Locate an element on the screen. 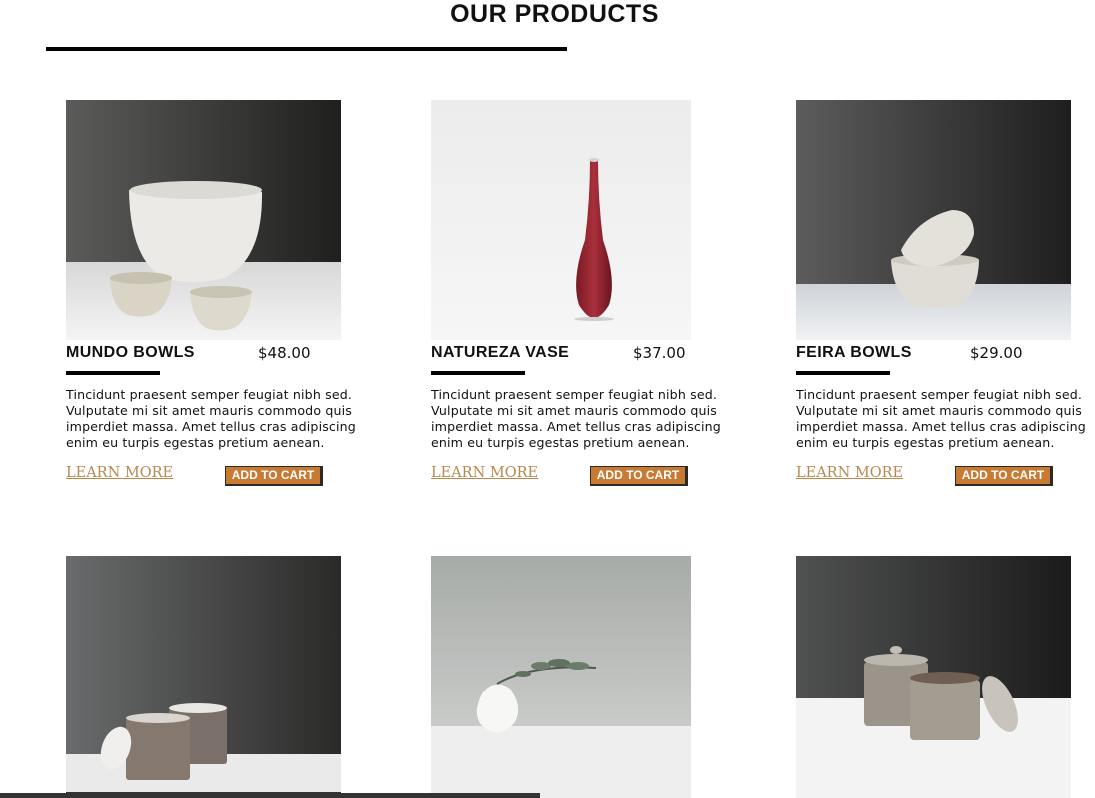 This screenshot has height=798, width=1095. product-price: $48.00 is located at coordinates (284, 353).